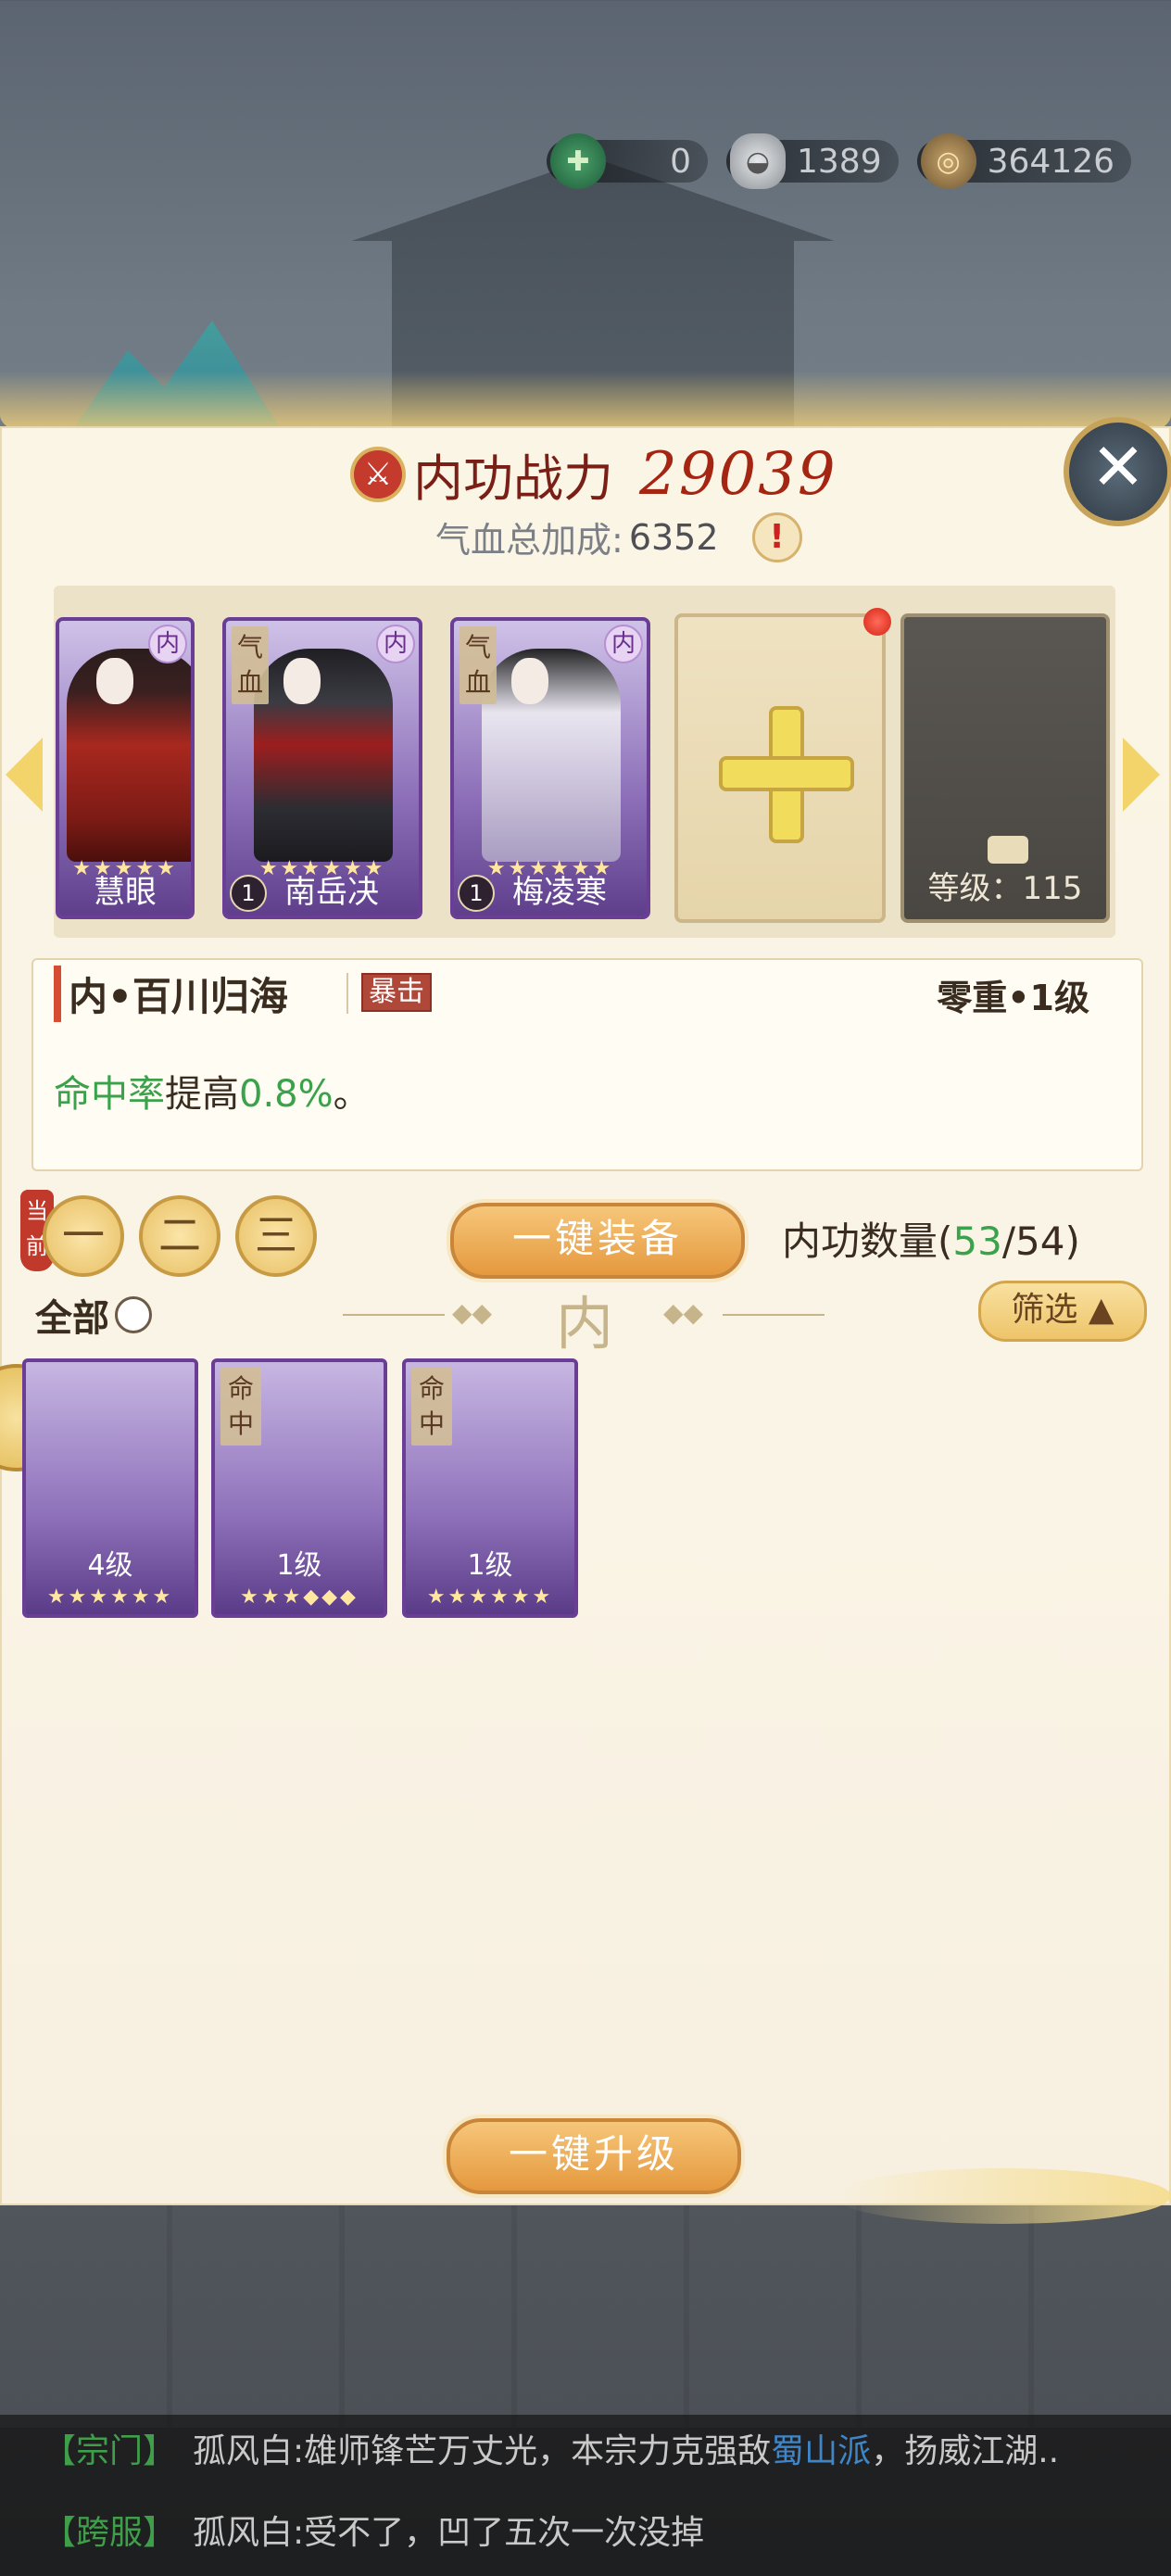 This screenshot has width=1171, height=2576. What do you see at coordinates (84, 1236) in the screenshot?
I see `tab-one: 一` at bounding box center [84, 1236].